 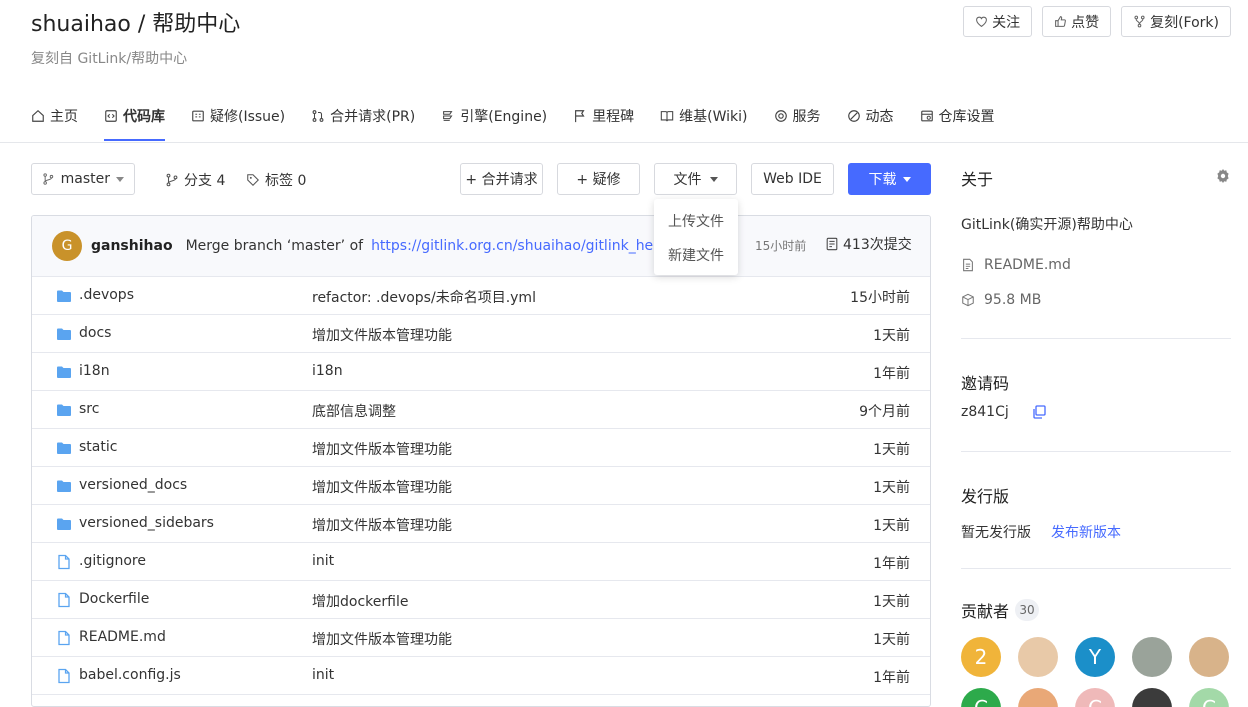 What do you see at coordinates (882, 180) in the screenshot?
I see `download-label: 下载` at bounding box center [882, 180].